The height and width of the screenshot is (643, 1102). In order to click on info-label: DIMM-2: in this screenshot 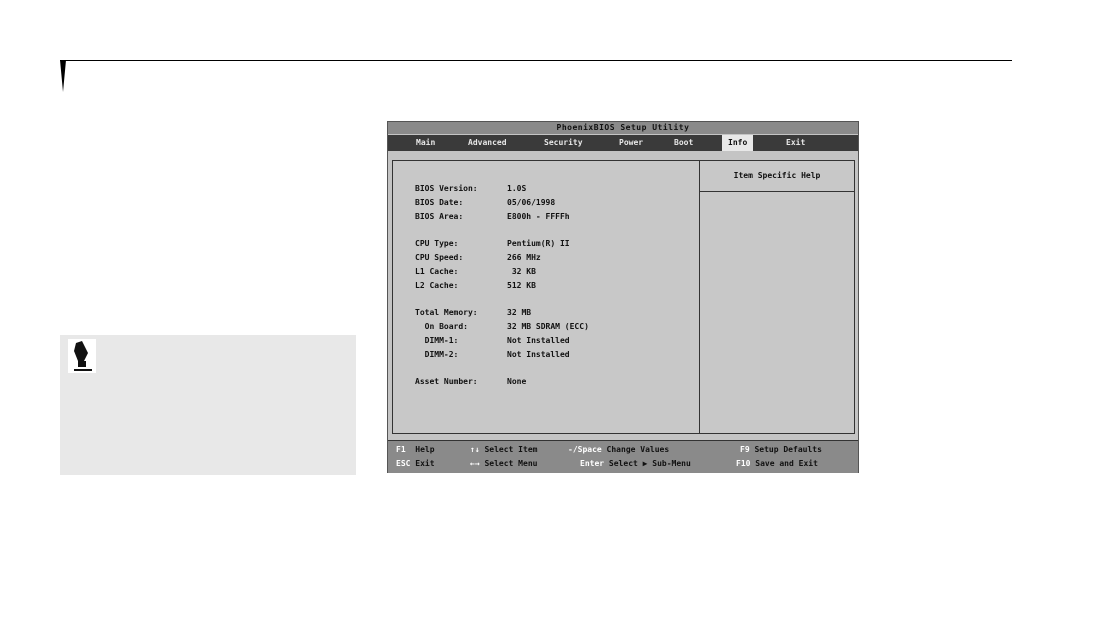, I will do `click(437, 354)`.